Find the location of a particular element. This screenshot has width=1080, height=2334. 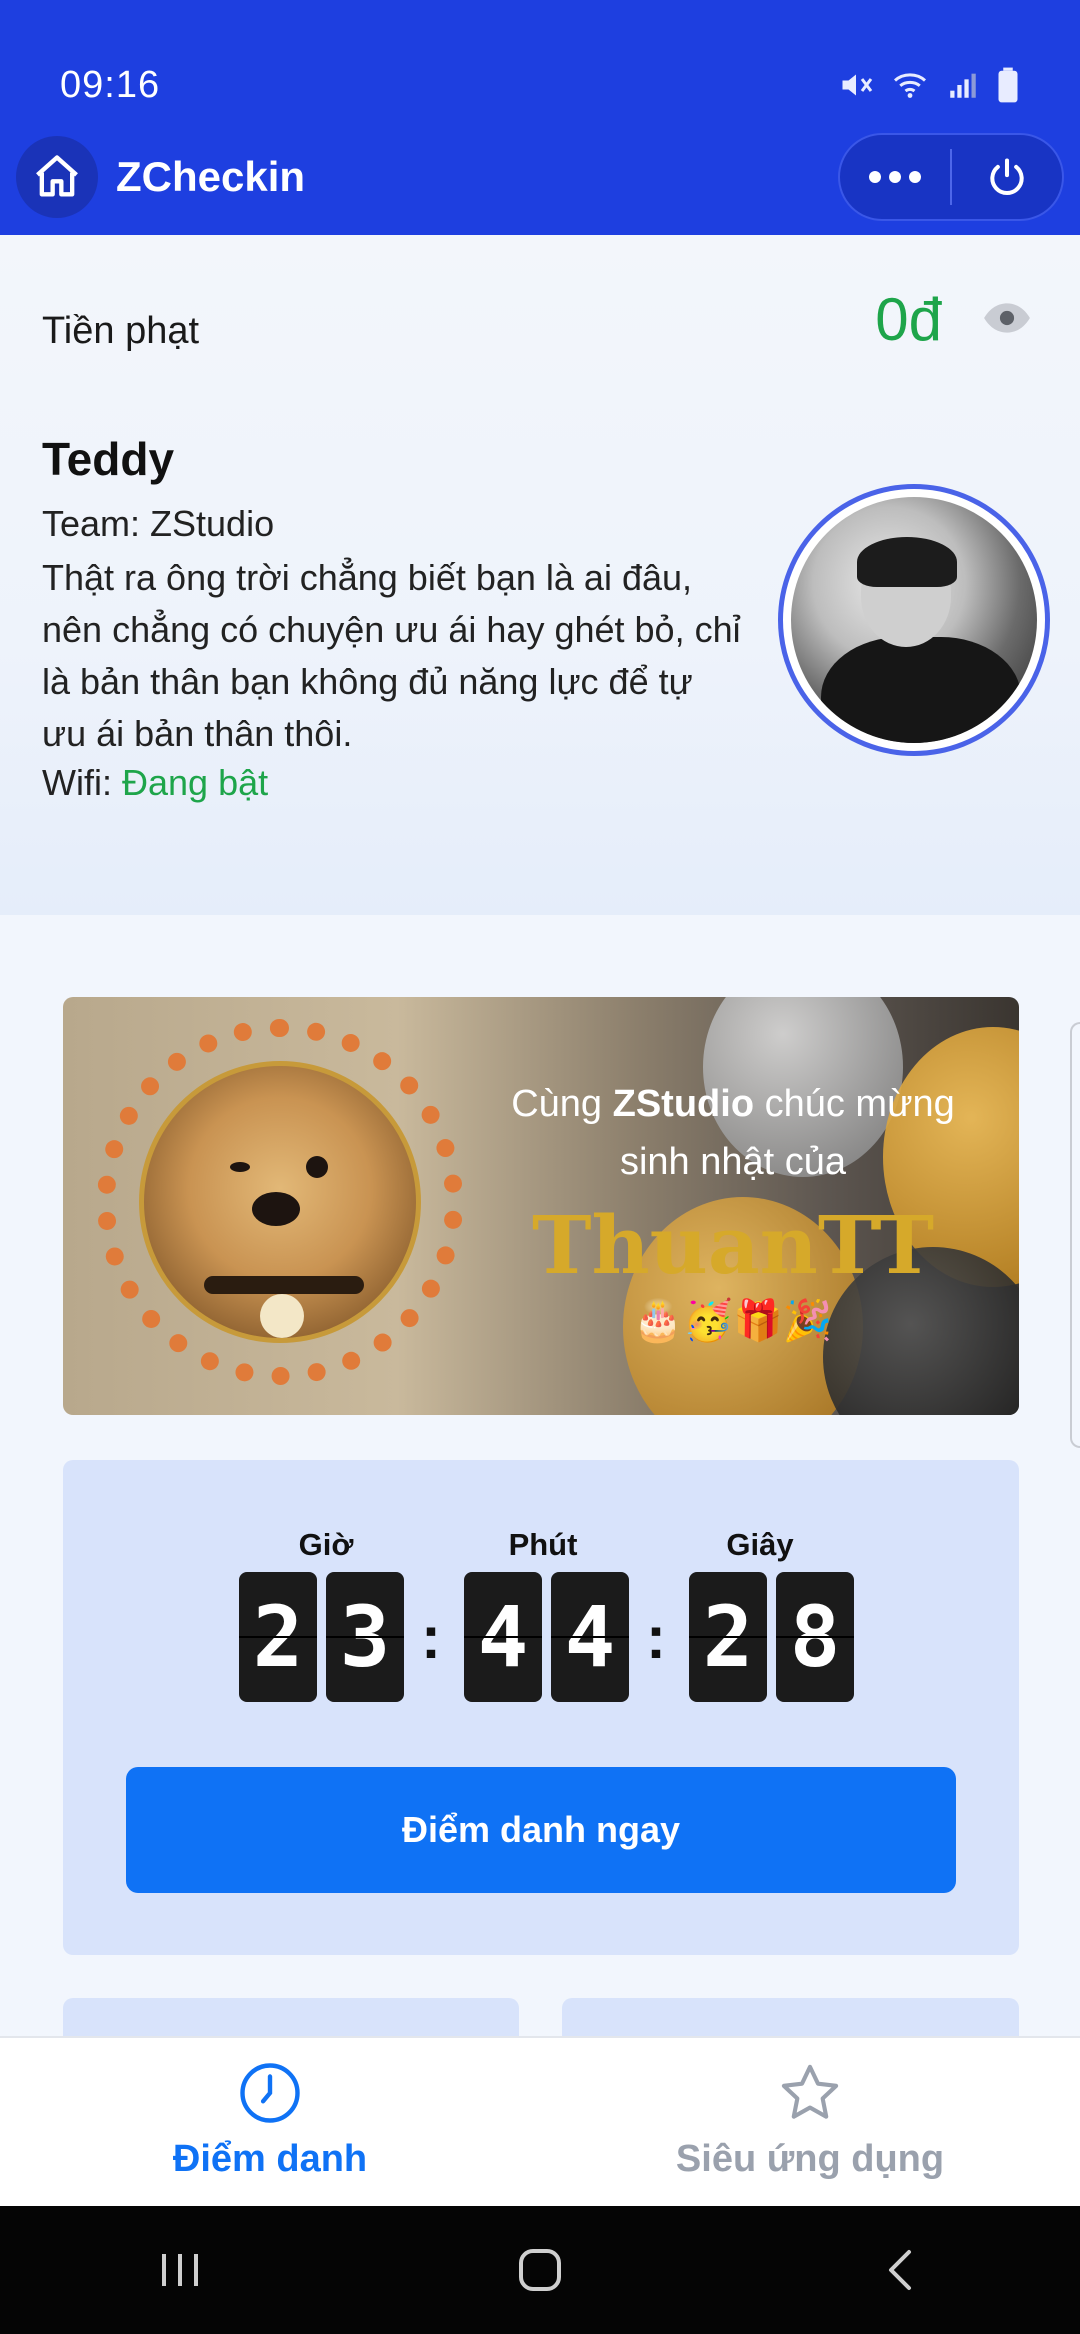

status-bar: 09:16 is located at coordinates (540, 85).